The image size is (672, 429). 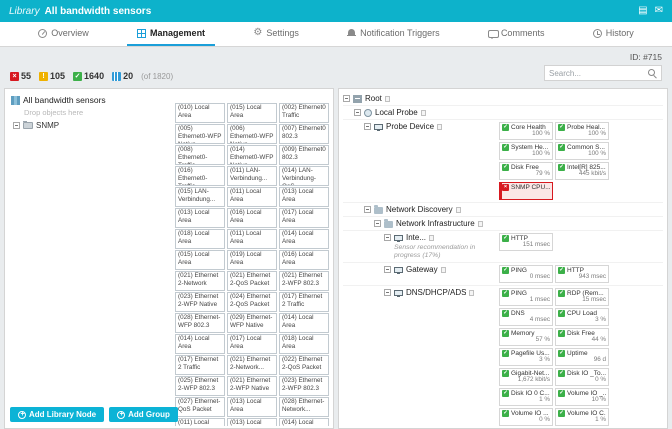 What do you see at coordinates (252, 218) in the screenshot?
I see `library-sensor-item: (016) Local Area` at bounding box center [252, 218].